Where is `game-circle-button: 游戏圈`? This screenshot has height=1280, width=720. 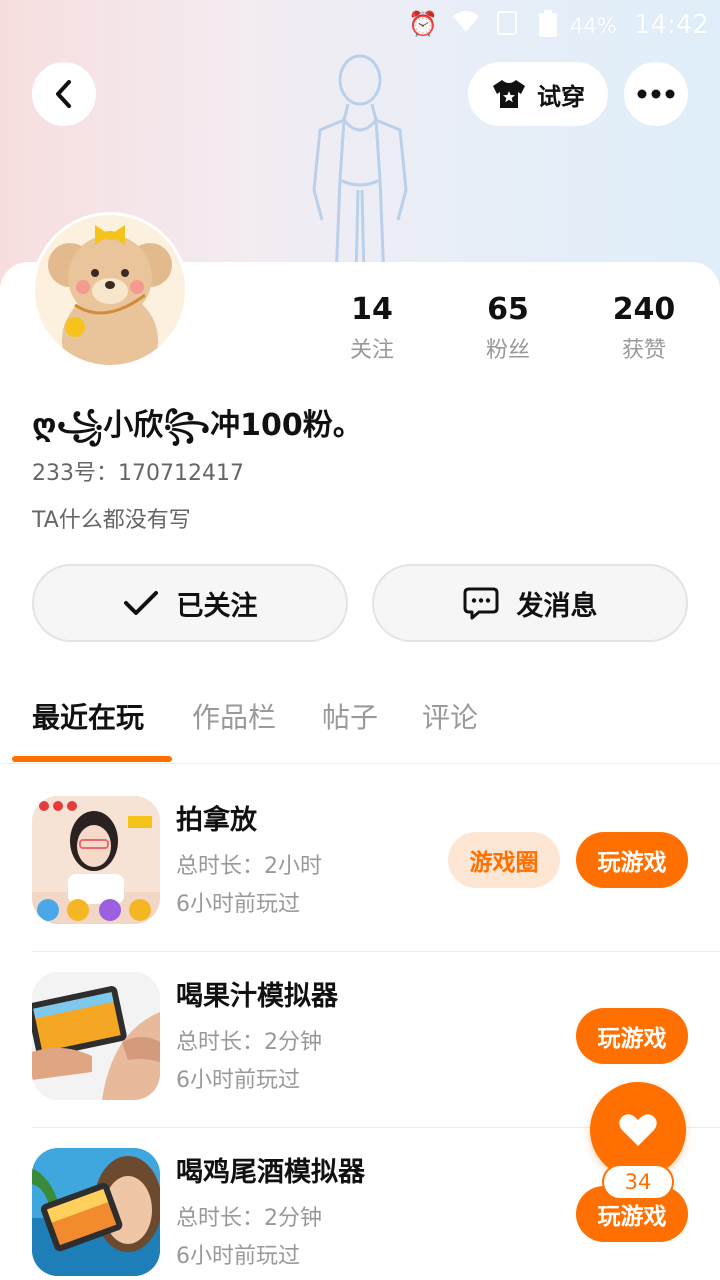 game-circle-button: 游戏圈 is located at coordinates (504, 860).